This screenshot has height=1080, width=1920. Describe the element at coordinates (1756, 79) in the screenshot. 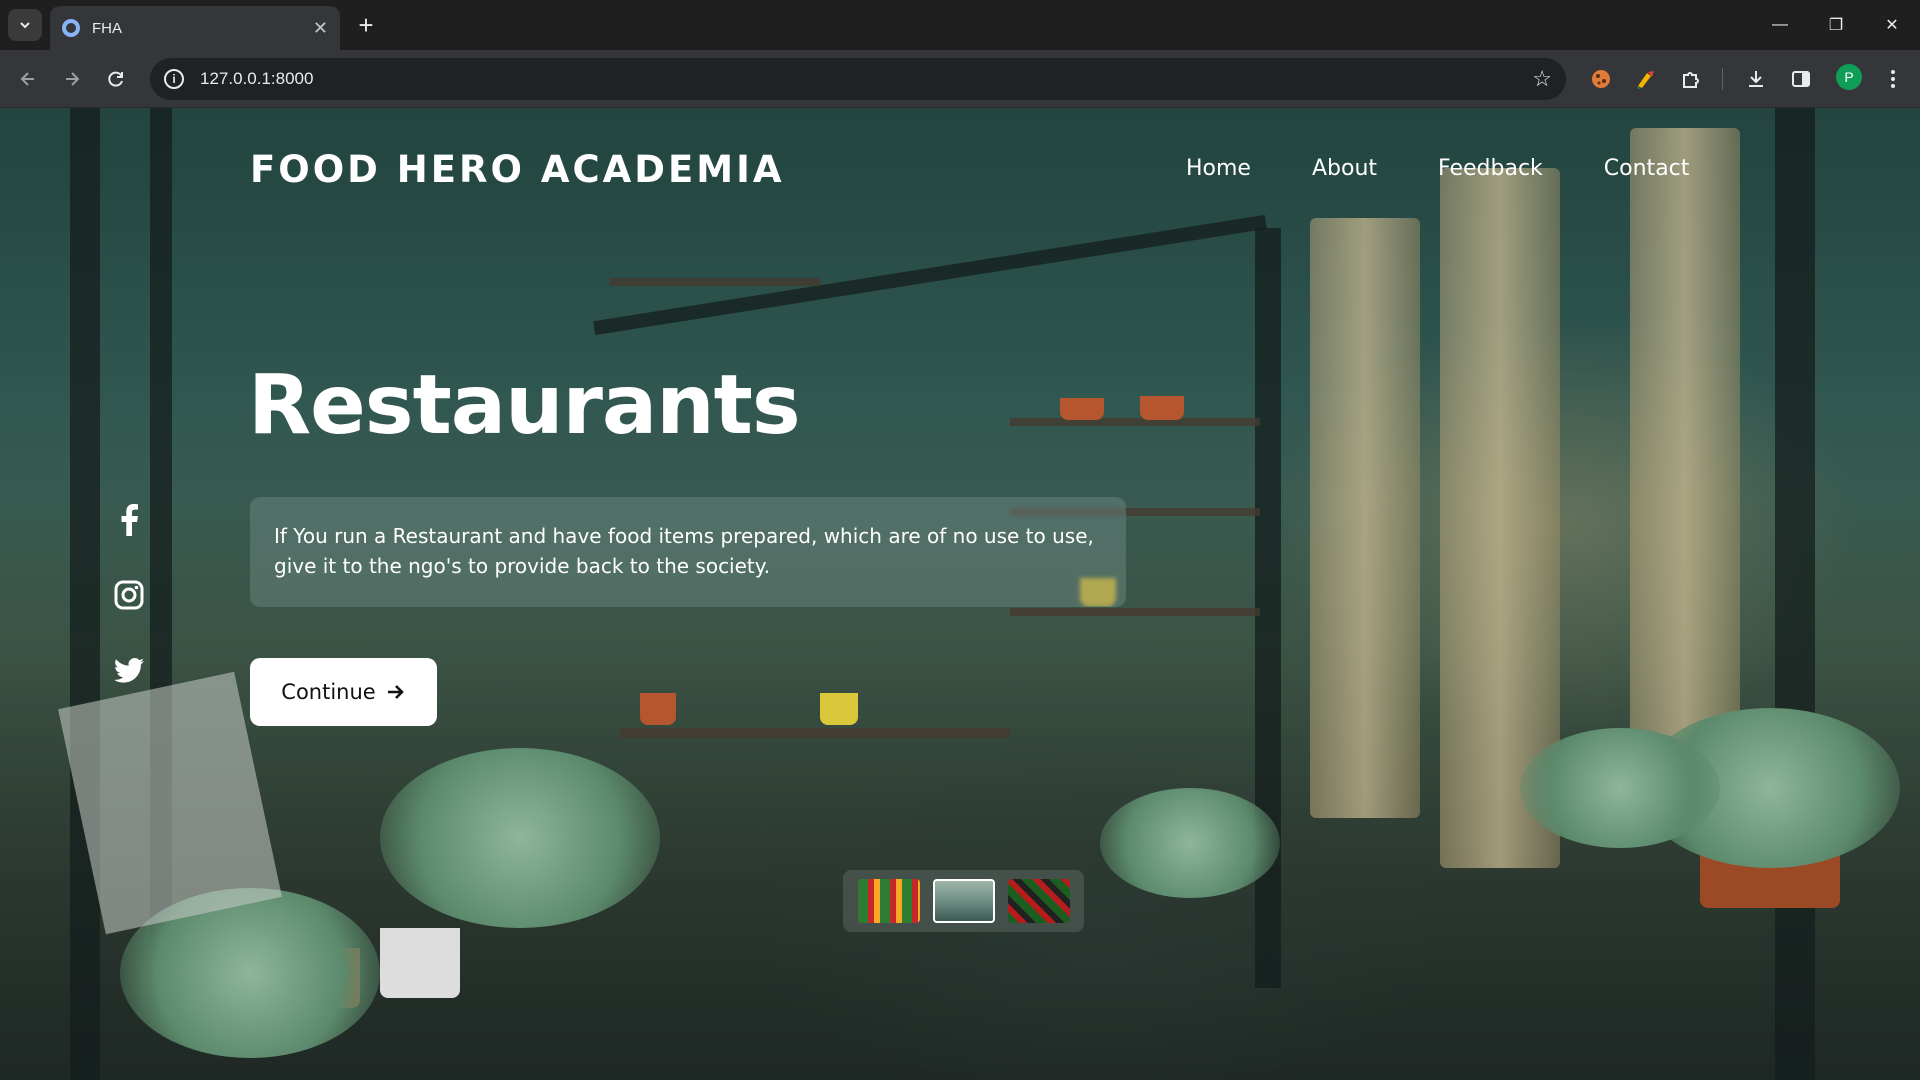

I see `download-icon` at that location.